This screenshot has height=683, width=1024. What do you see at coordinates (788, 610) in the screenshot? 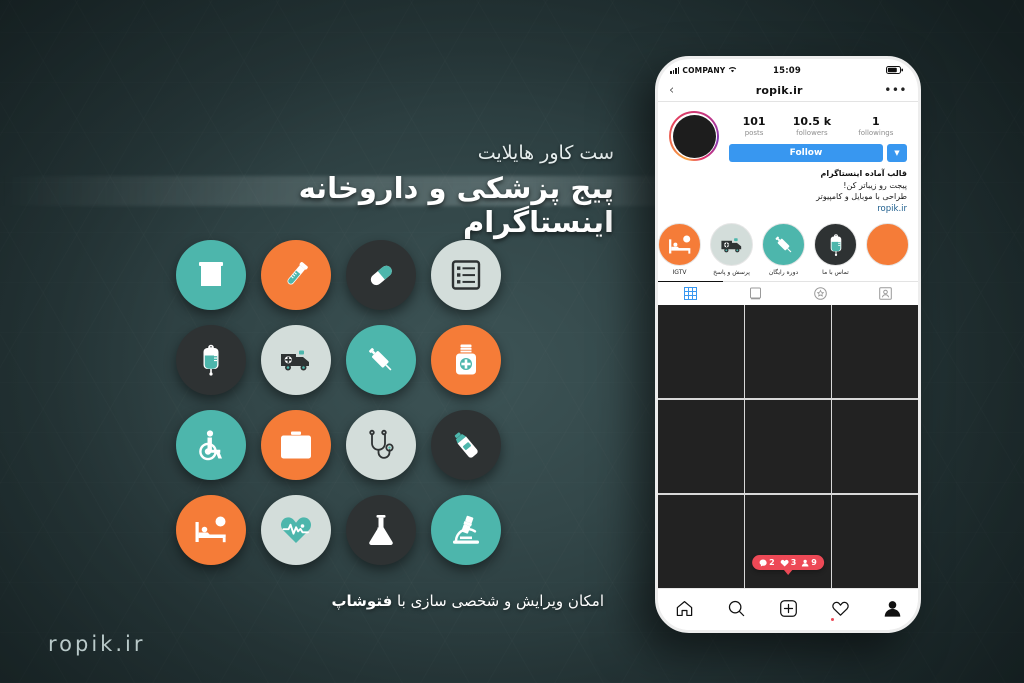
I see `add-icon` at bounding box center [788, 610].